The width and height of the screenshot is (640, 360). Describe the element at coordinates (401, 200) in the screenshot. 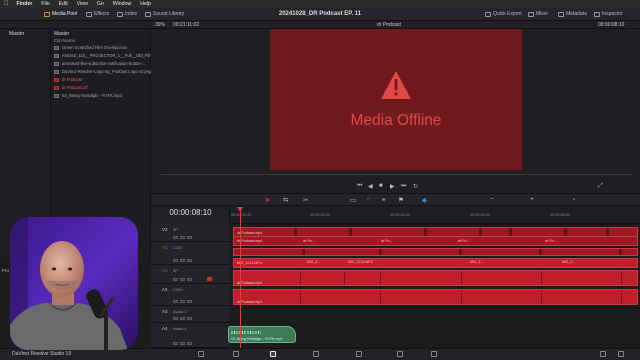

I see `flag-icon: ⚑` at that location.